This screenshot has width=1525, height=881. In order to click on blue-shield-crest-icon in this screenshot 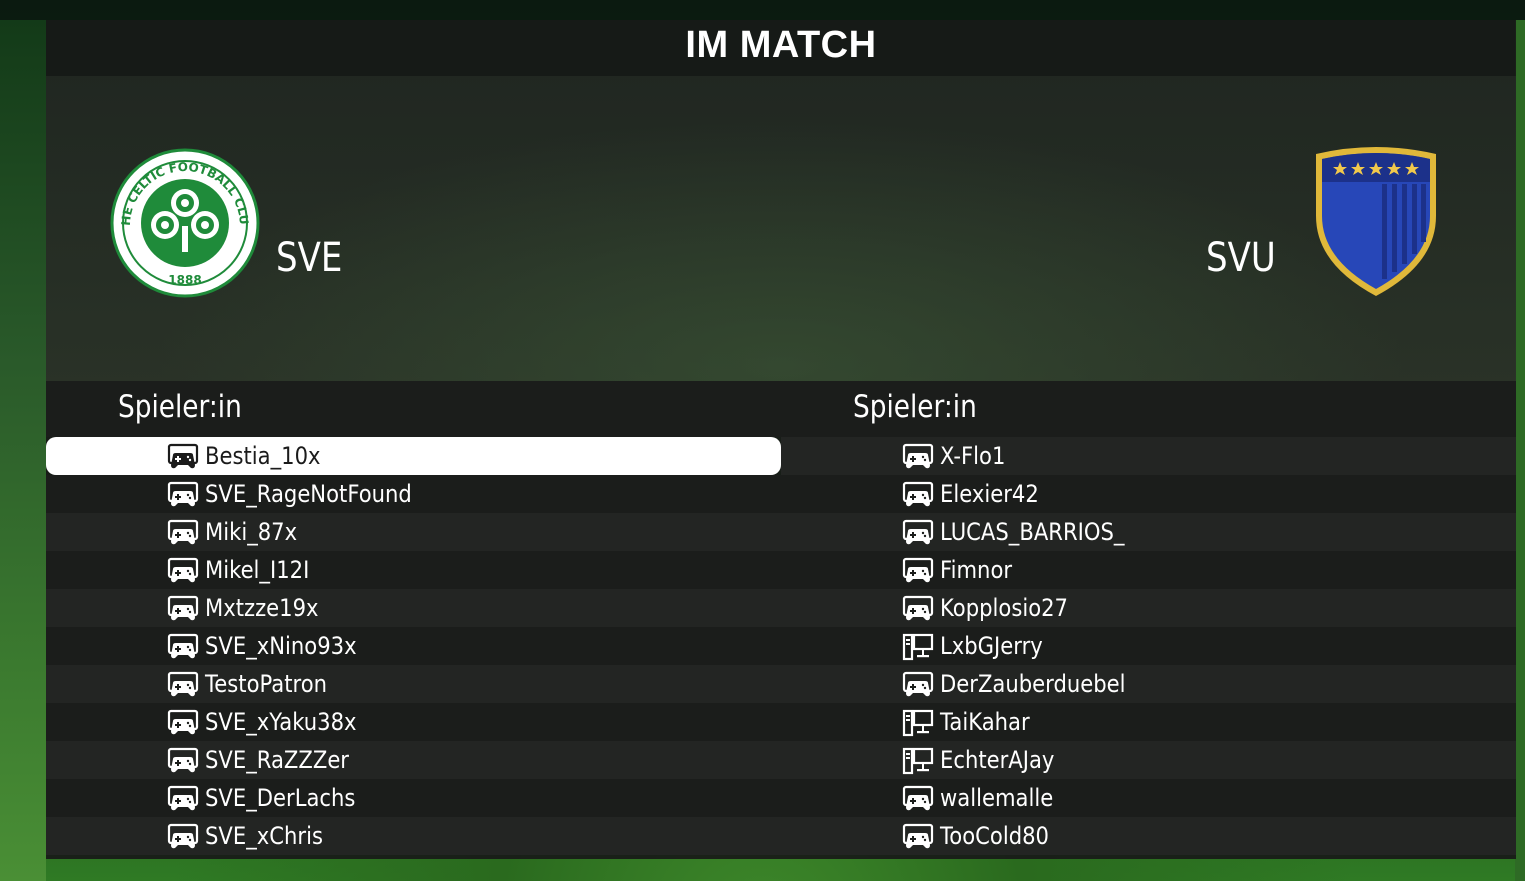, I will do `click(1376, 223)`.